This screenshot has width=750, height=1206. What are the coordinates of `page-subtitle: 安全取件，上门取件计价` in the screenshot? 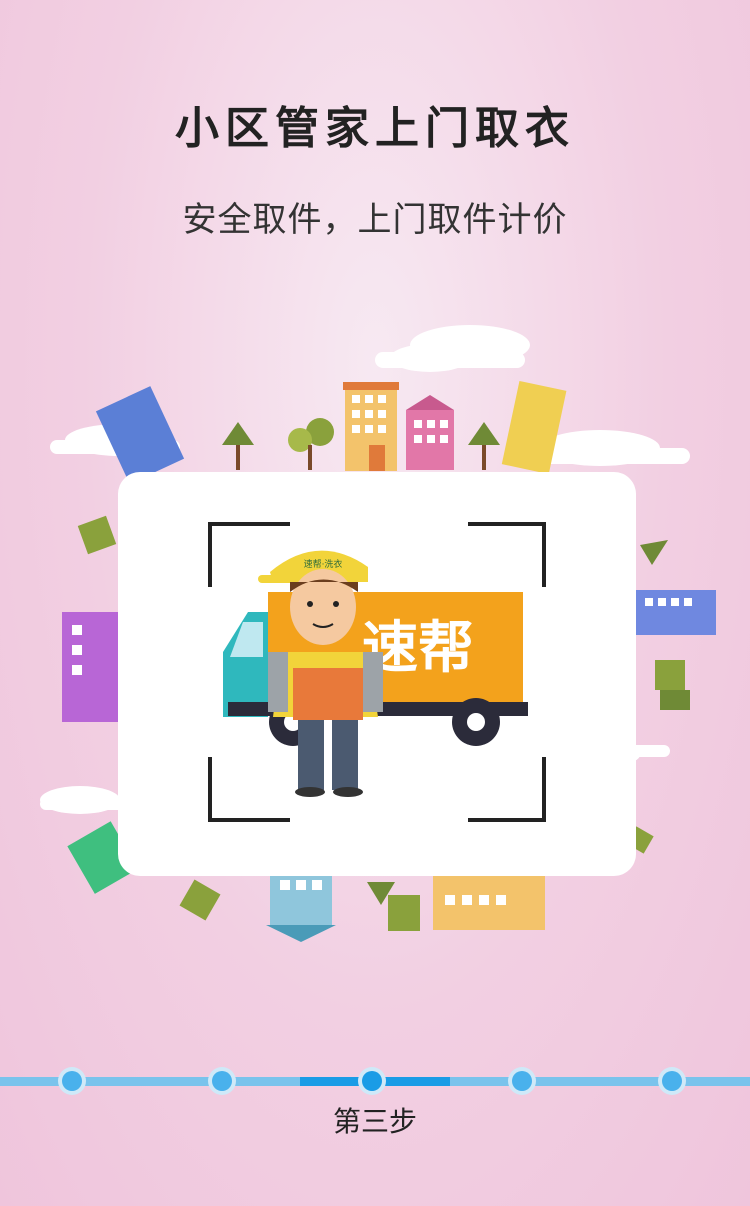 It's located at (375, 220).